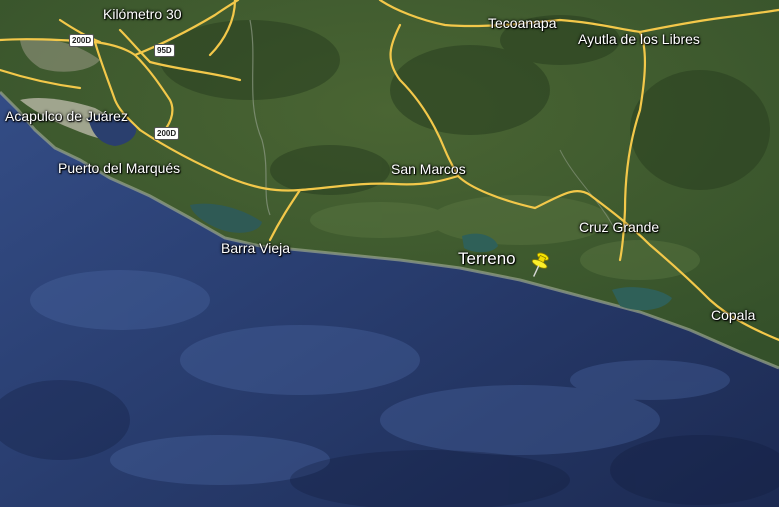 The height and width of the screenshot is (507, 779). What do you see at coordinates (733, 315) in the screenshot?
I see `label-copala: Copala` at bounding box center [733, 315].